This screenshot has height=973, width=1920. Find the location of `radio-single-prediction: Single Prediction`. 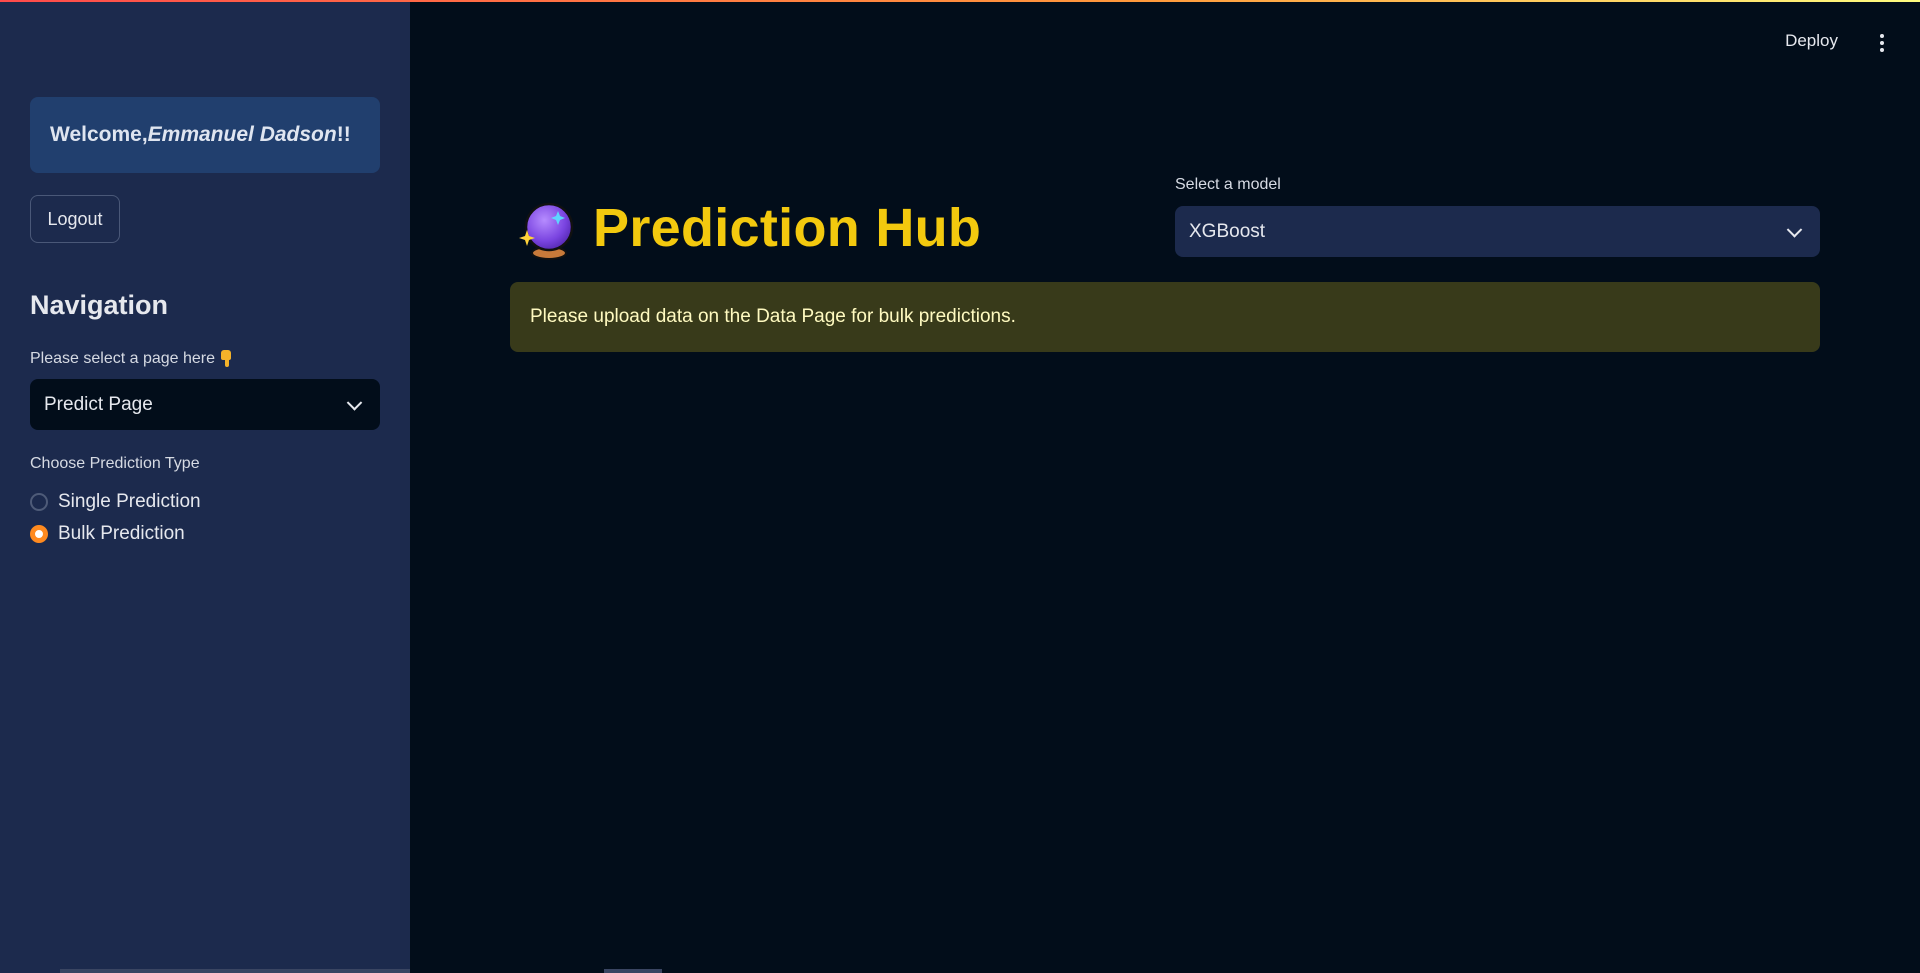

radio-single-prediction: Single Prediction is located at coordinates (115, 502).